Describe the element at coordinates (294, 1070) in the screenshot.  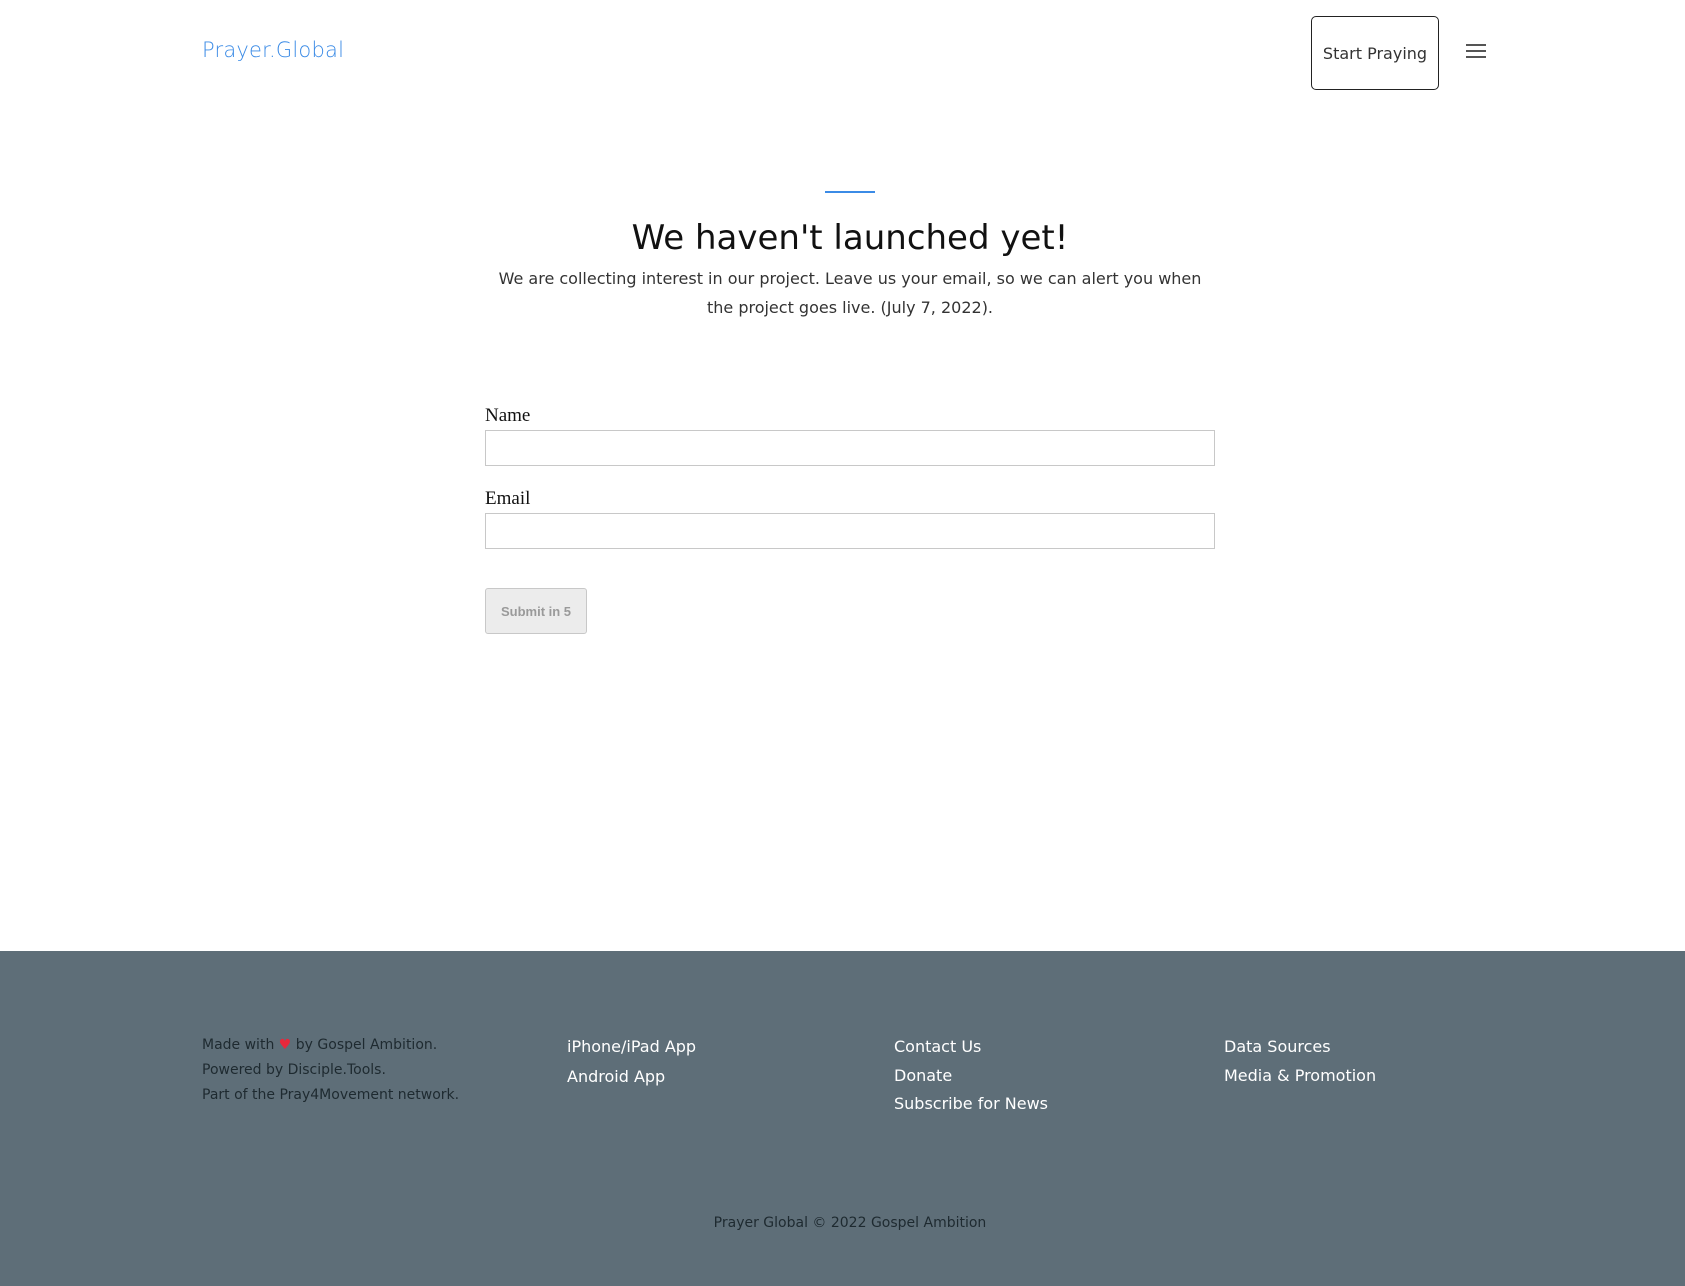
I see `disciple-tools-link: Powered by Disciple.Tools.` at that location.